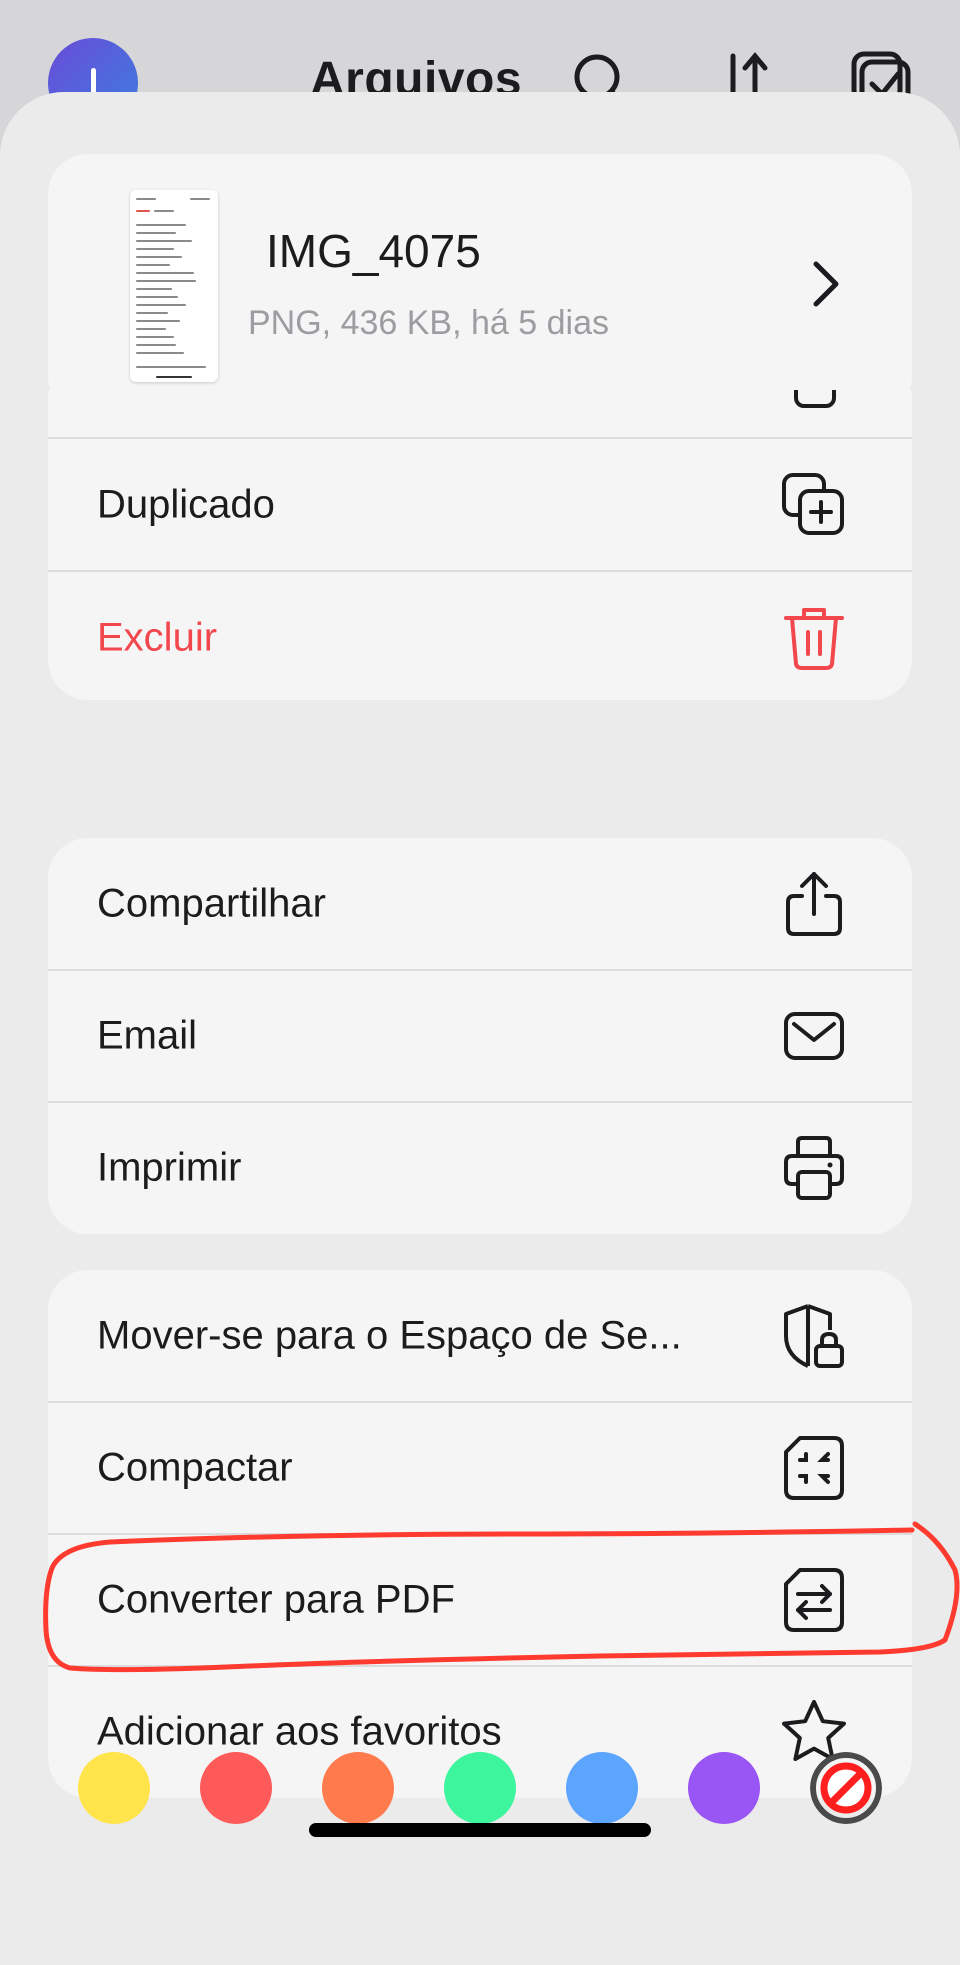 The height and width of the screenshot is (1965, 960). I want to click on mail-icon, so click(814, 1035).